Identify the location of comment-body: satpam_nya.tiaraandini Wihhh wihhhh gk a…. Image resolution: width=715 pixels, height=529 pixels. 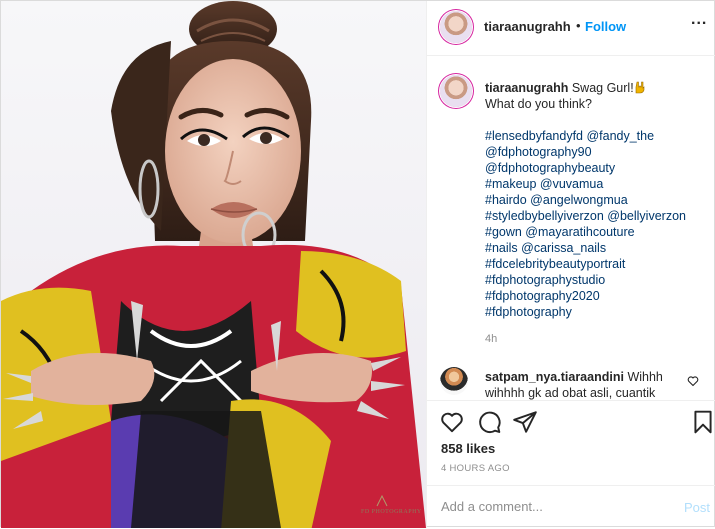
(585, 384).